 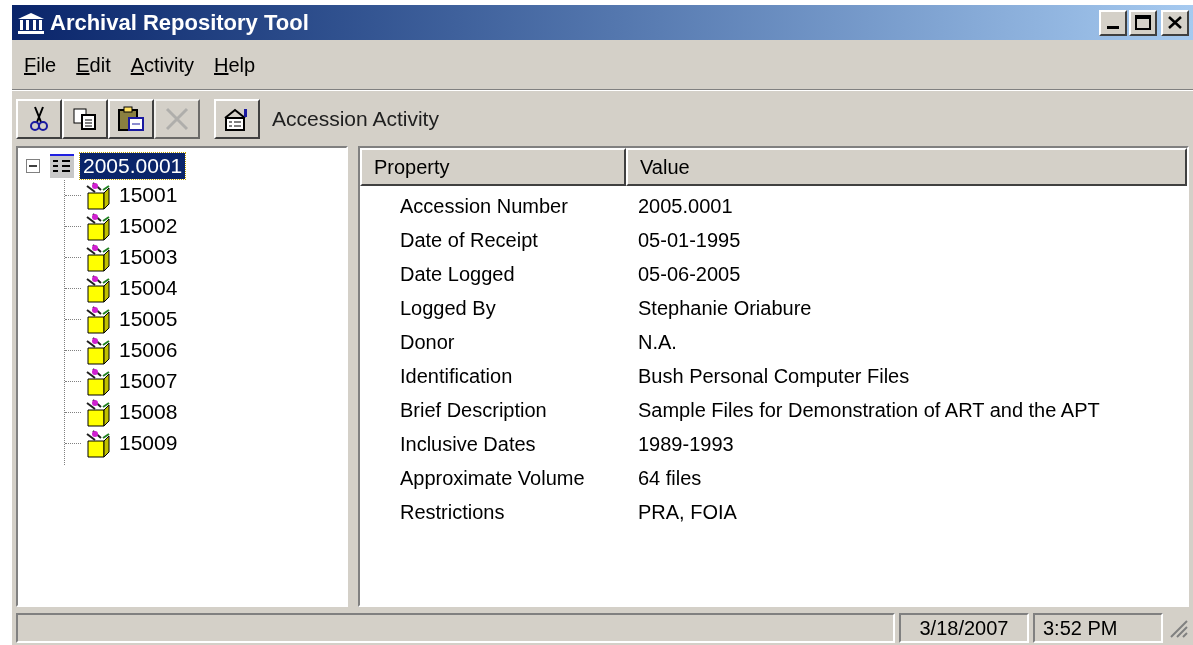 What do you see at coordinates (148, 381) in the screenshot?
I see `tree-item: 15007` at bounding box center [148, 381].